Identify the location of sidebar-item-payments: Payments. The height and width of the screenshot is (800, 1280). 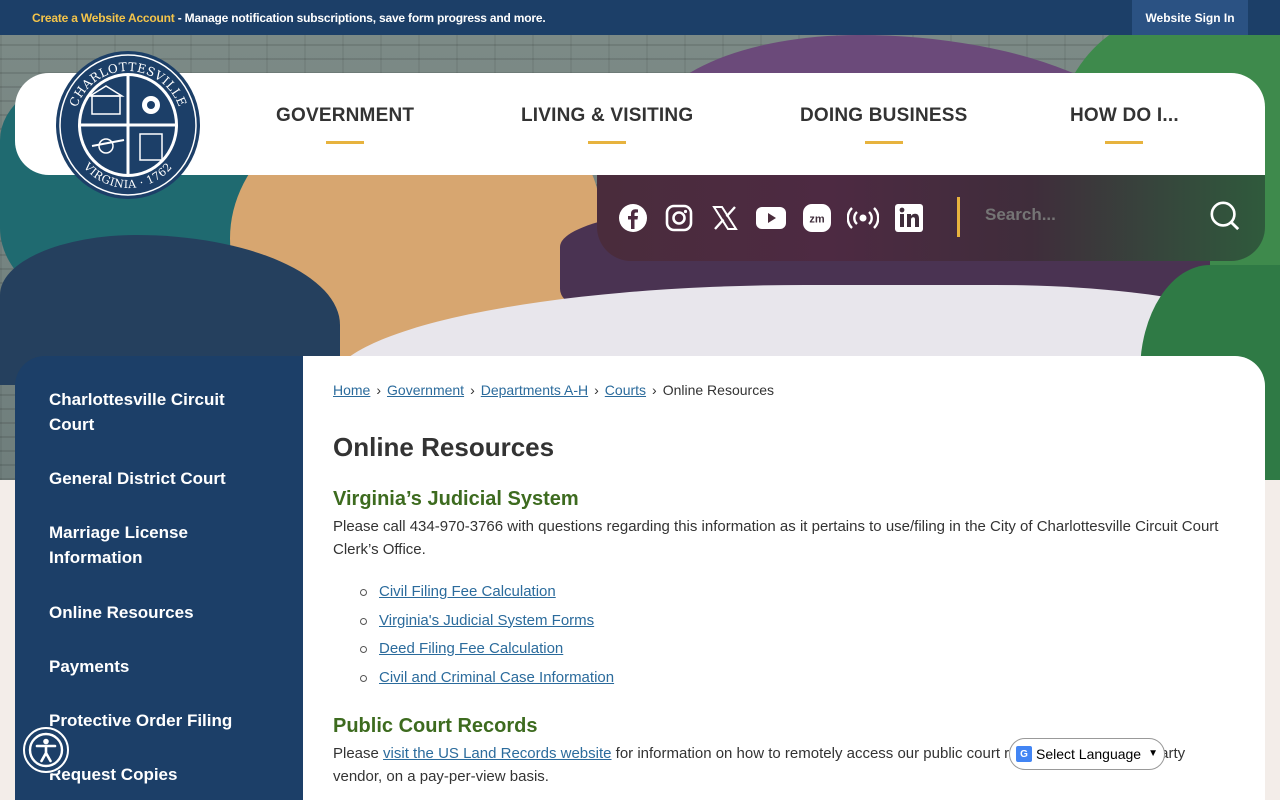
(159, 666).